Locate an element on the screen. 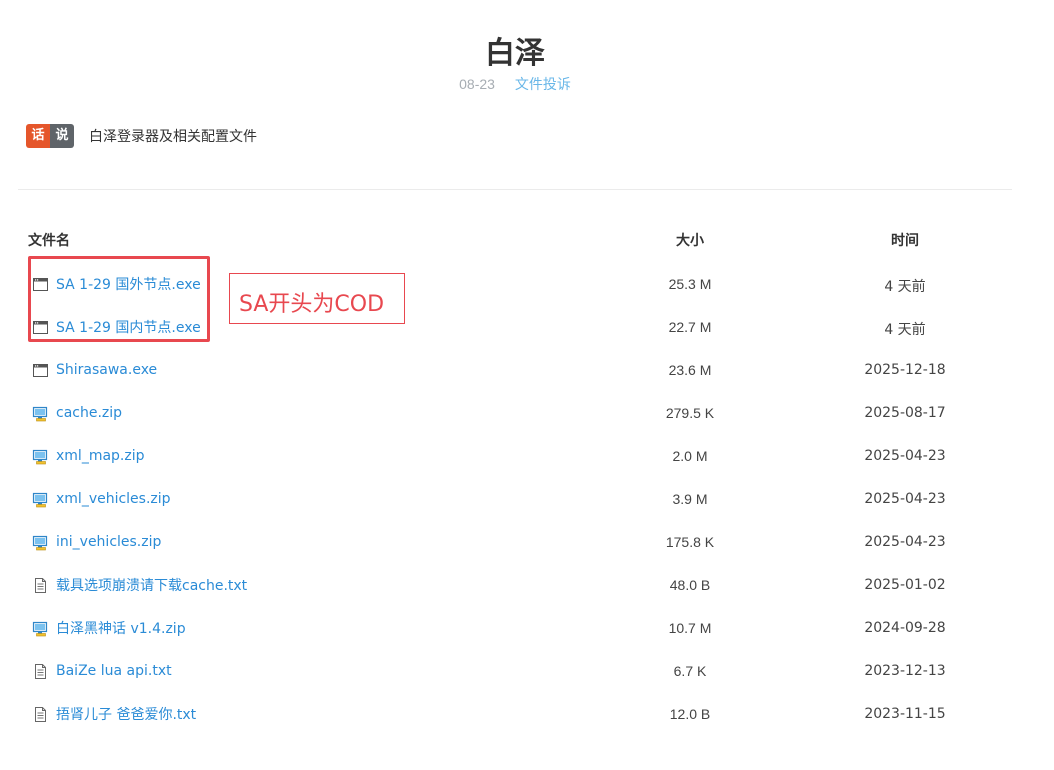  file-name-cell: cache.zip is located at coordinates (77, 413).